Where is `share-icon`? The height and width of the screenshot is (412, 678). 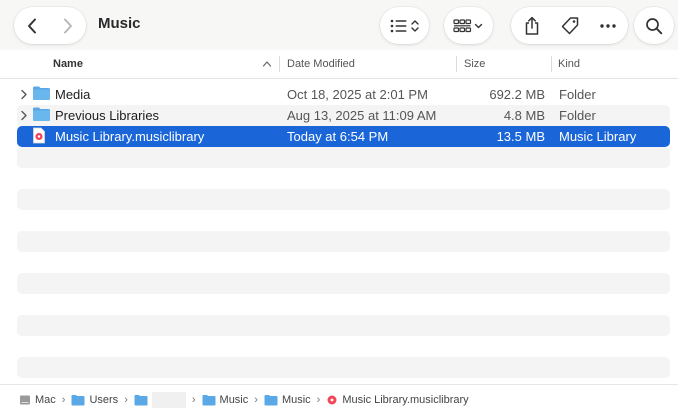 share-icon is located at coordinates (532, 26).